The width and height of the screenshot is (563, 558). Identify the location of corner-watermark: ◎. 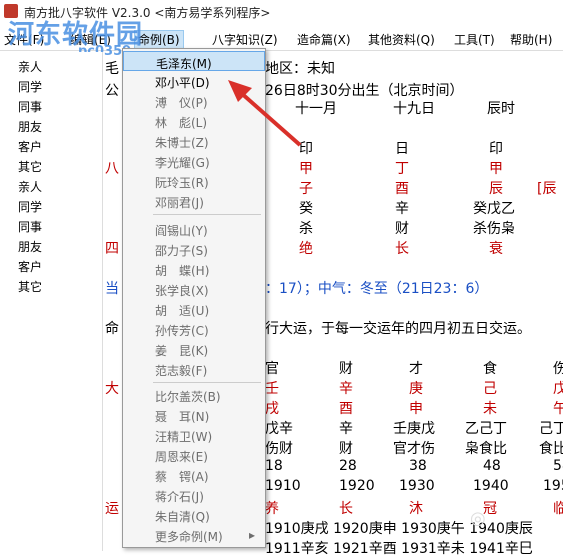
(478, 518).